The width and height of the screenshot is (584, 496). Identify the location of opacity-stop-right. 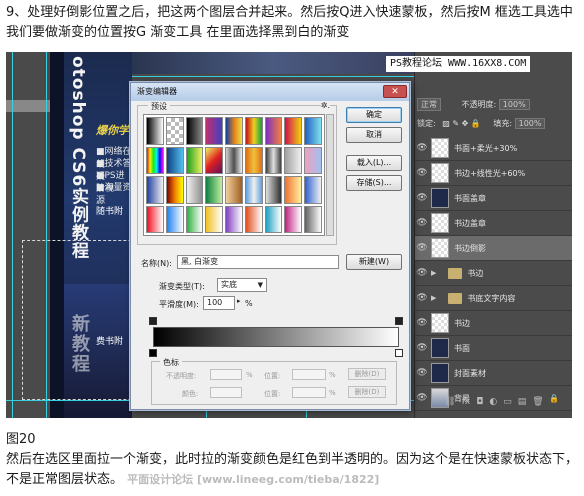
(399, 321).